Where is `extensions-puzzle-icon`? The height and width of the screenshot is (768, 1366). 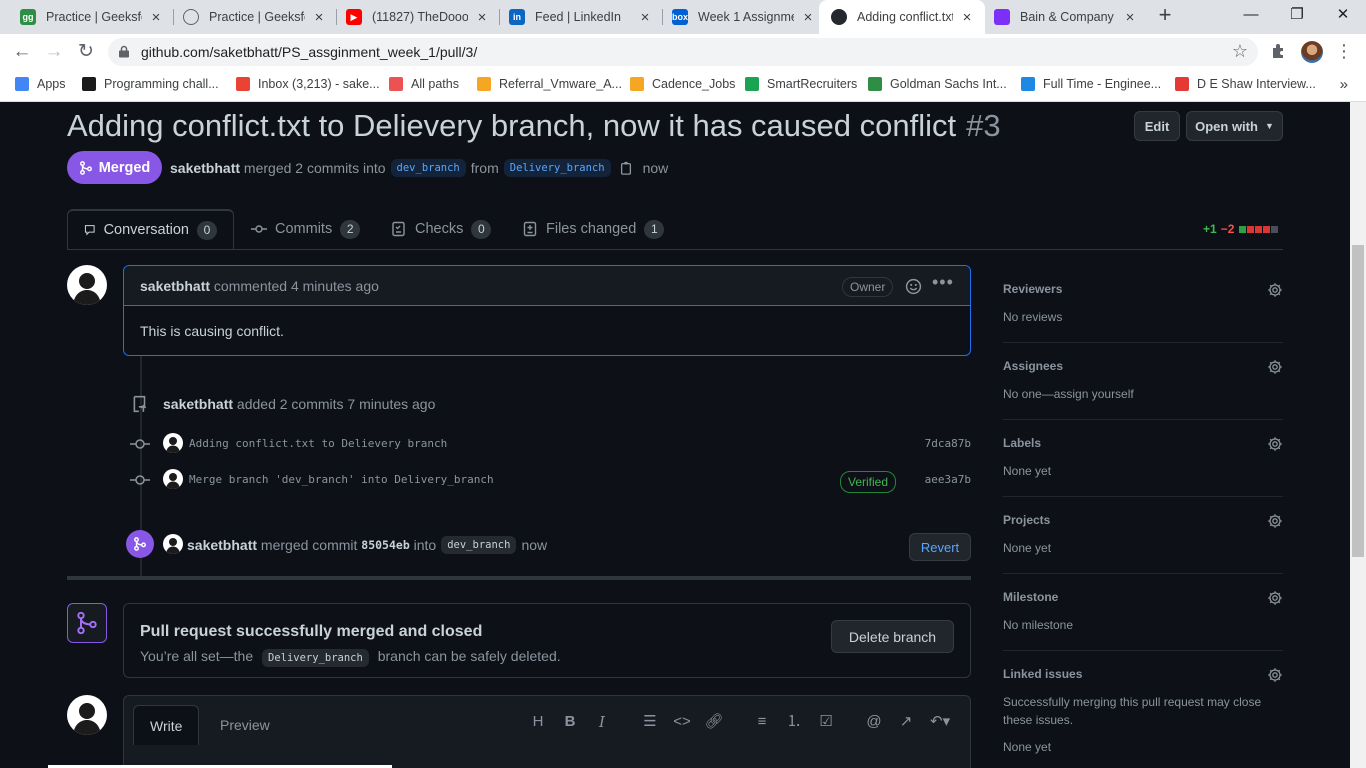 extensions-puzzle-icon is located at coordinates (1279, 51).